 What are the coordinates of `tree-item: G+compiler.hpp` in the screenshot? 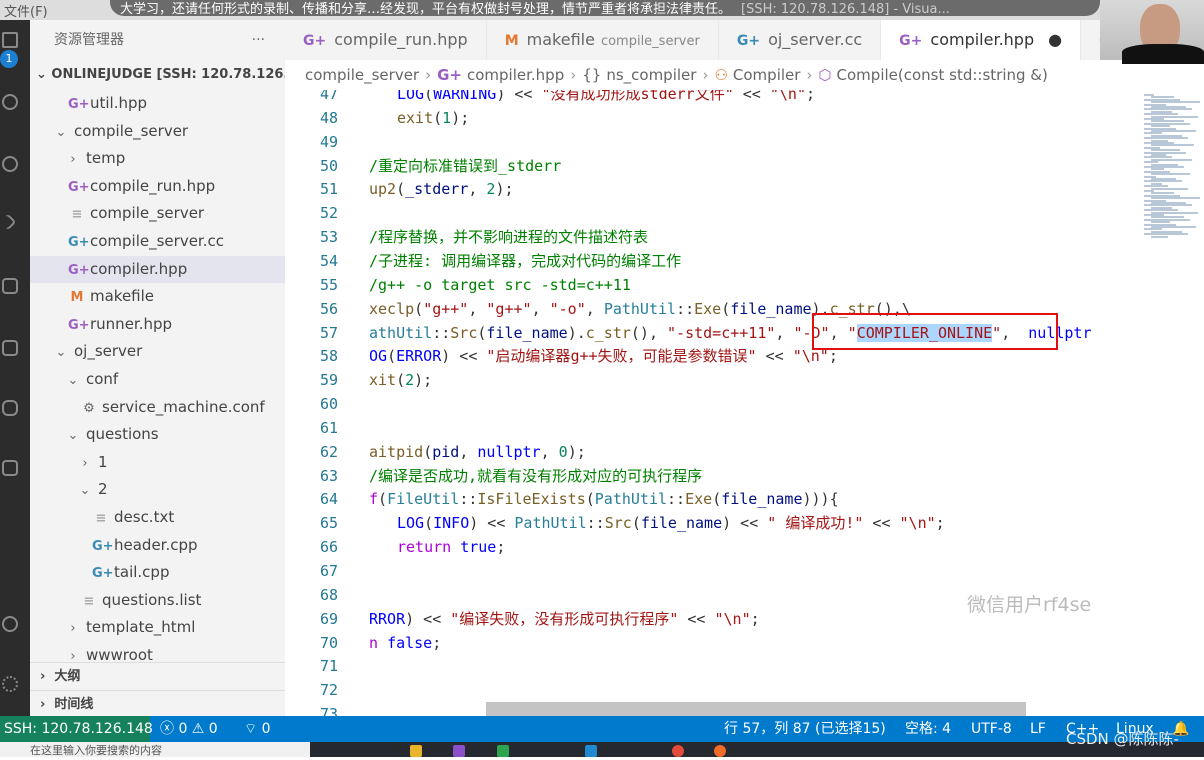 It's located at (157, 269).